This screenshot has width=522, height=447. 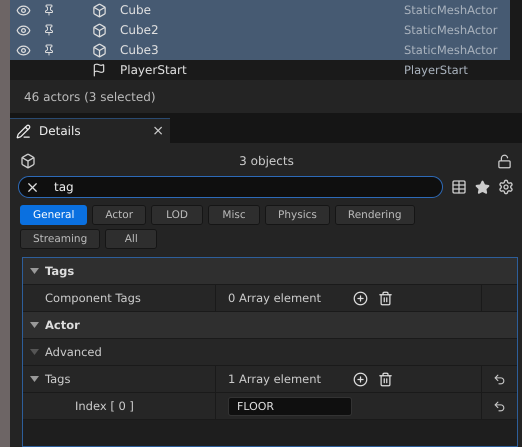 What do you see at coordinates (158, 131) in the screenshot?
I see `close-button: ×` at bounding box center [158, 131].